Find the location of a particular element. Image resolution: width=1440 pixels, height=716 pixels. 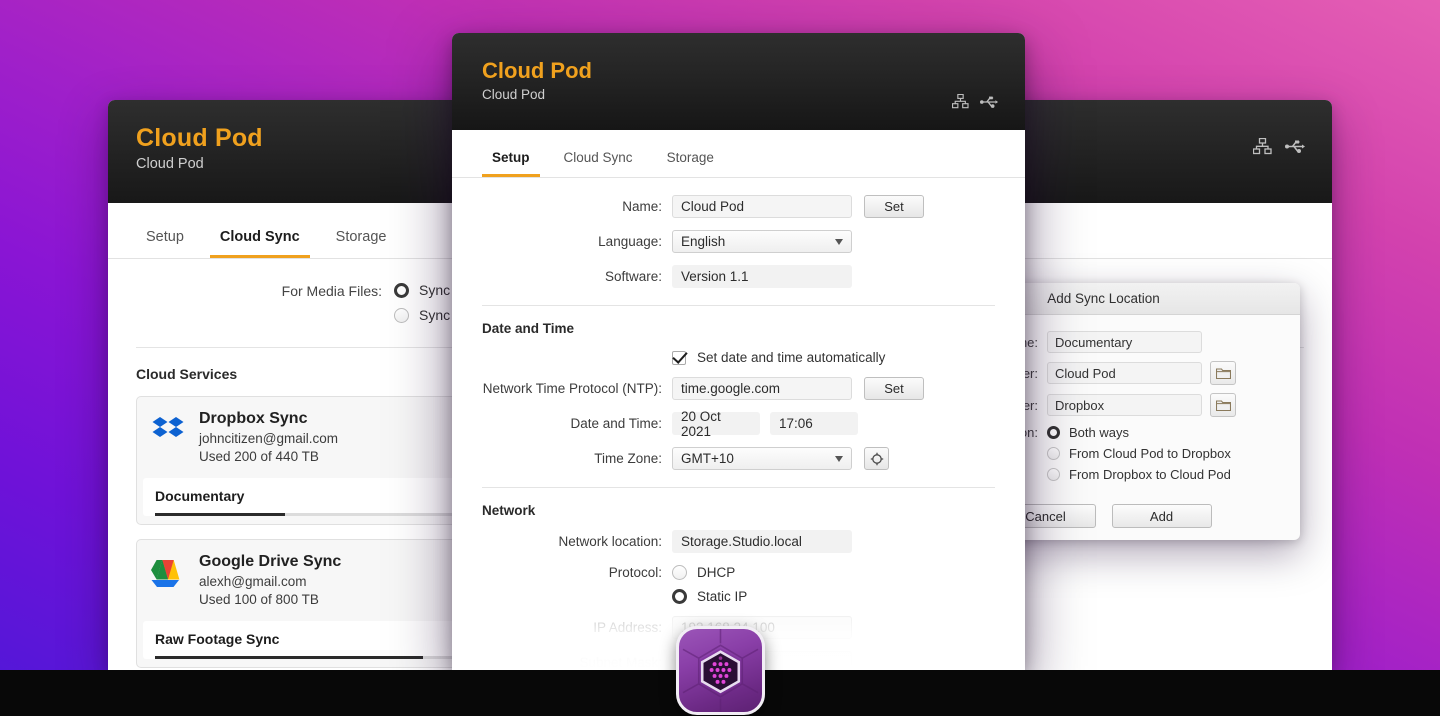

radio-label: DHCP is located at coordinates (716, 572).